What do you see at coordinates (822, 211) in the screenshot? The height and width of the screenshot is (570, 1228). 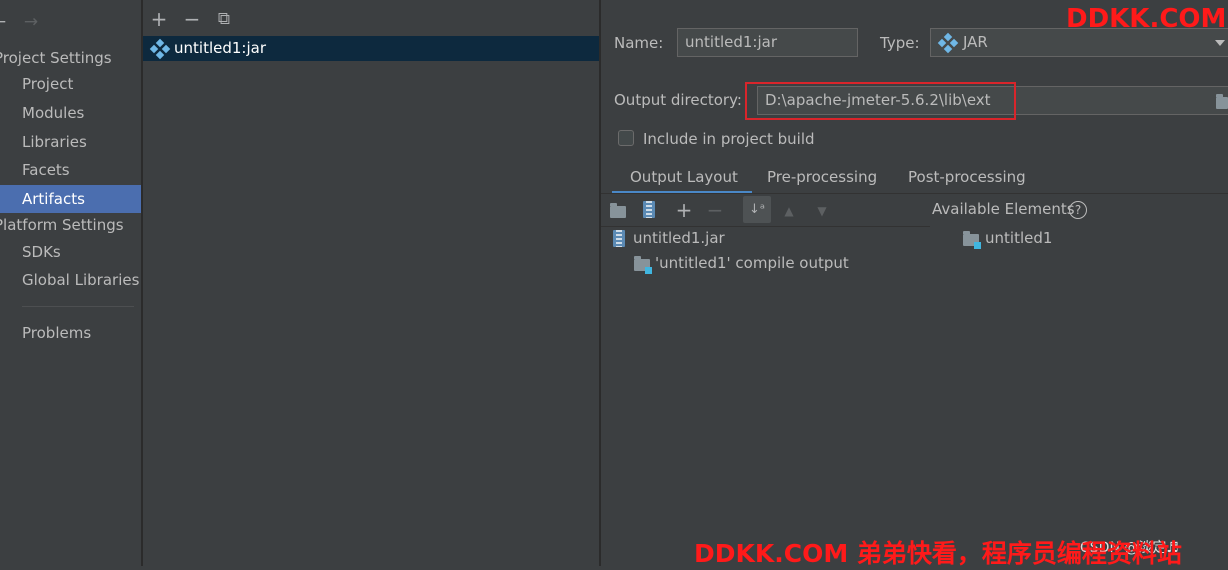 I see `move-down-icon: ▼` at bounding box center [822, 211].